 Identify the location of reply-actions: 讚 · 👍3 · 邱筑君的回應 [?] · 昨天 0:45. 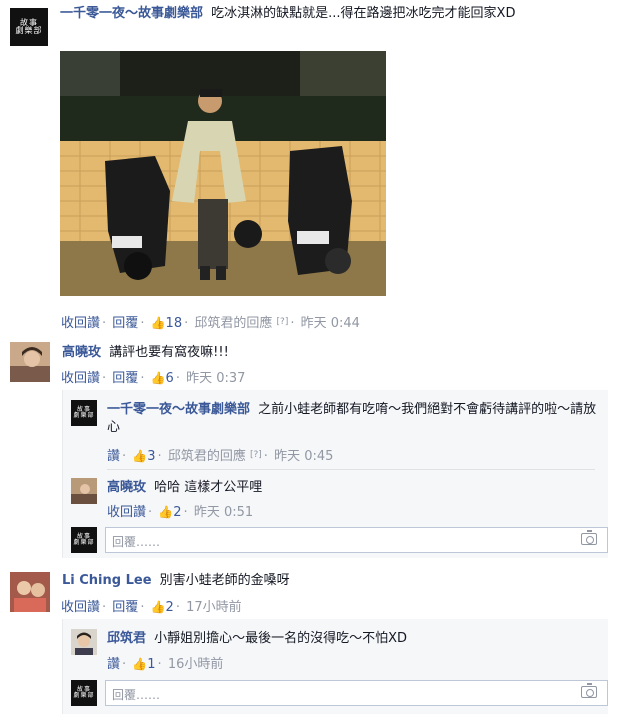
(220, 456).